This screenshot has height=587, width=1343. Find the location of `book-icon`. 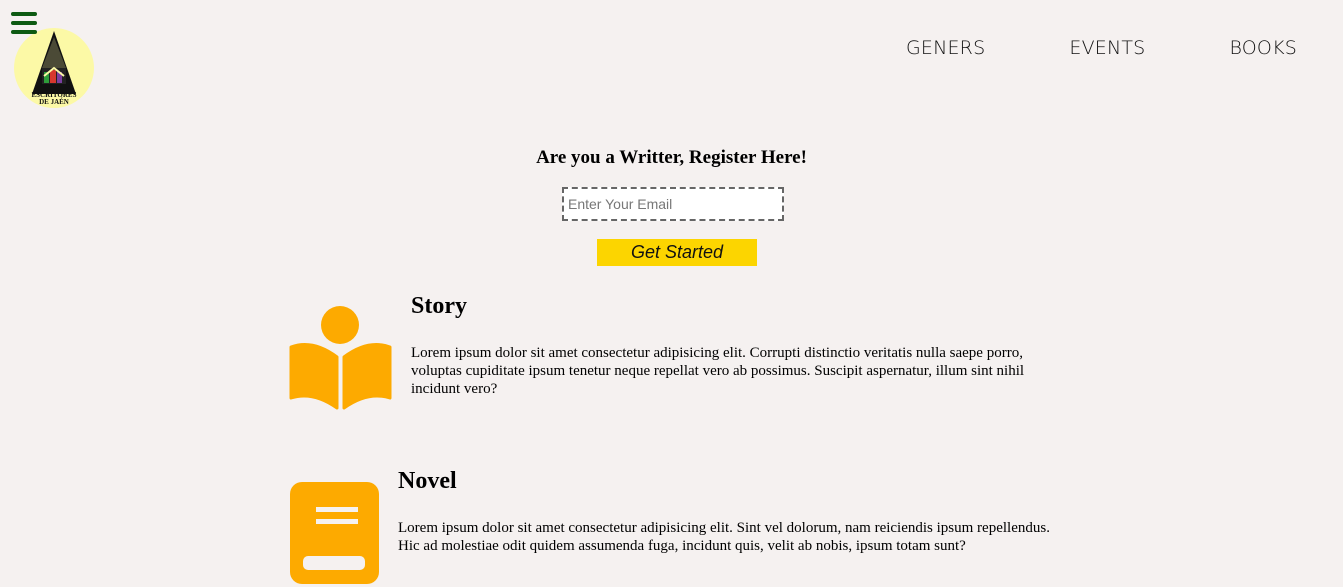

book-icon is located at coordinates (334, 533).